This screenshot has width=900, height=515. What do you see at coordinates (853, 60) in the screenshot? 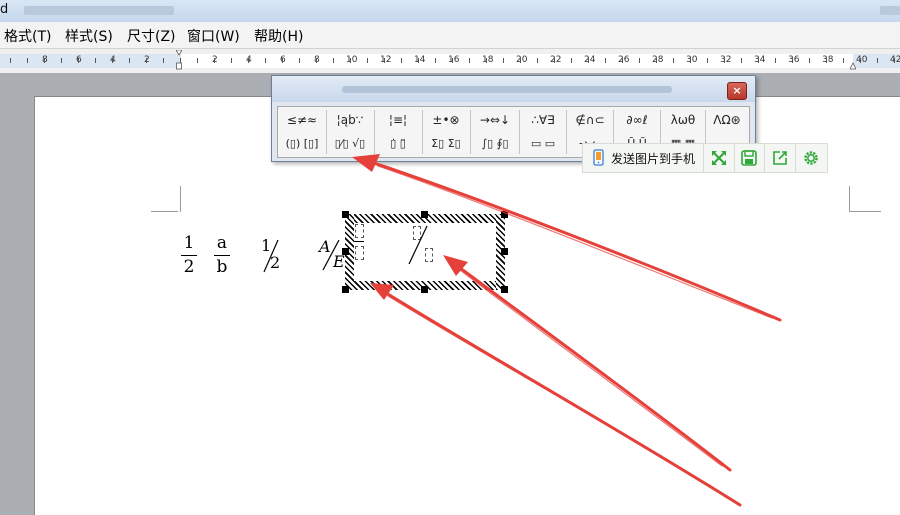
I see `ruler-right-indent-icon` at bounding box center [853, 60].